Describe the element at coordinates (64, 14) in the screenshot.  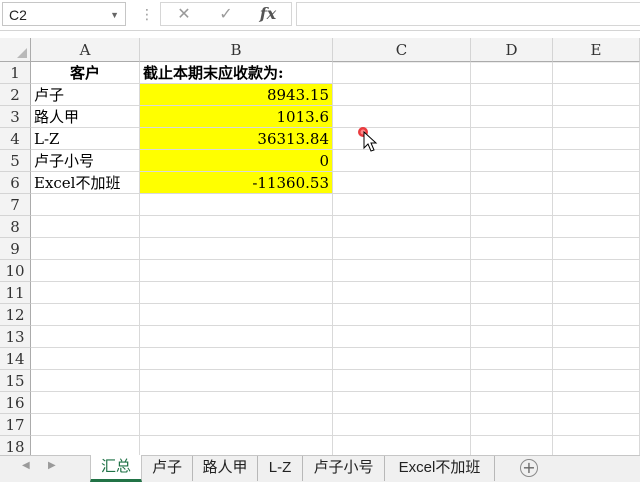
I see `name-box: C2 ▼` at that location.